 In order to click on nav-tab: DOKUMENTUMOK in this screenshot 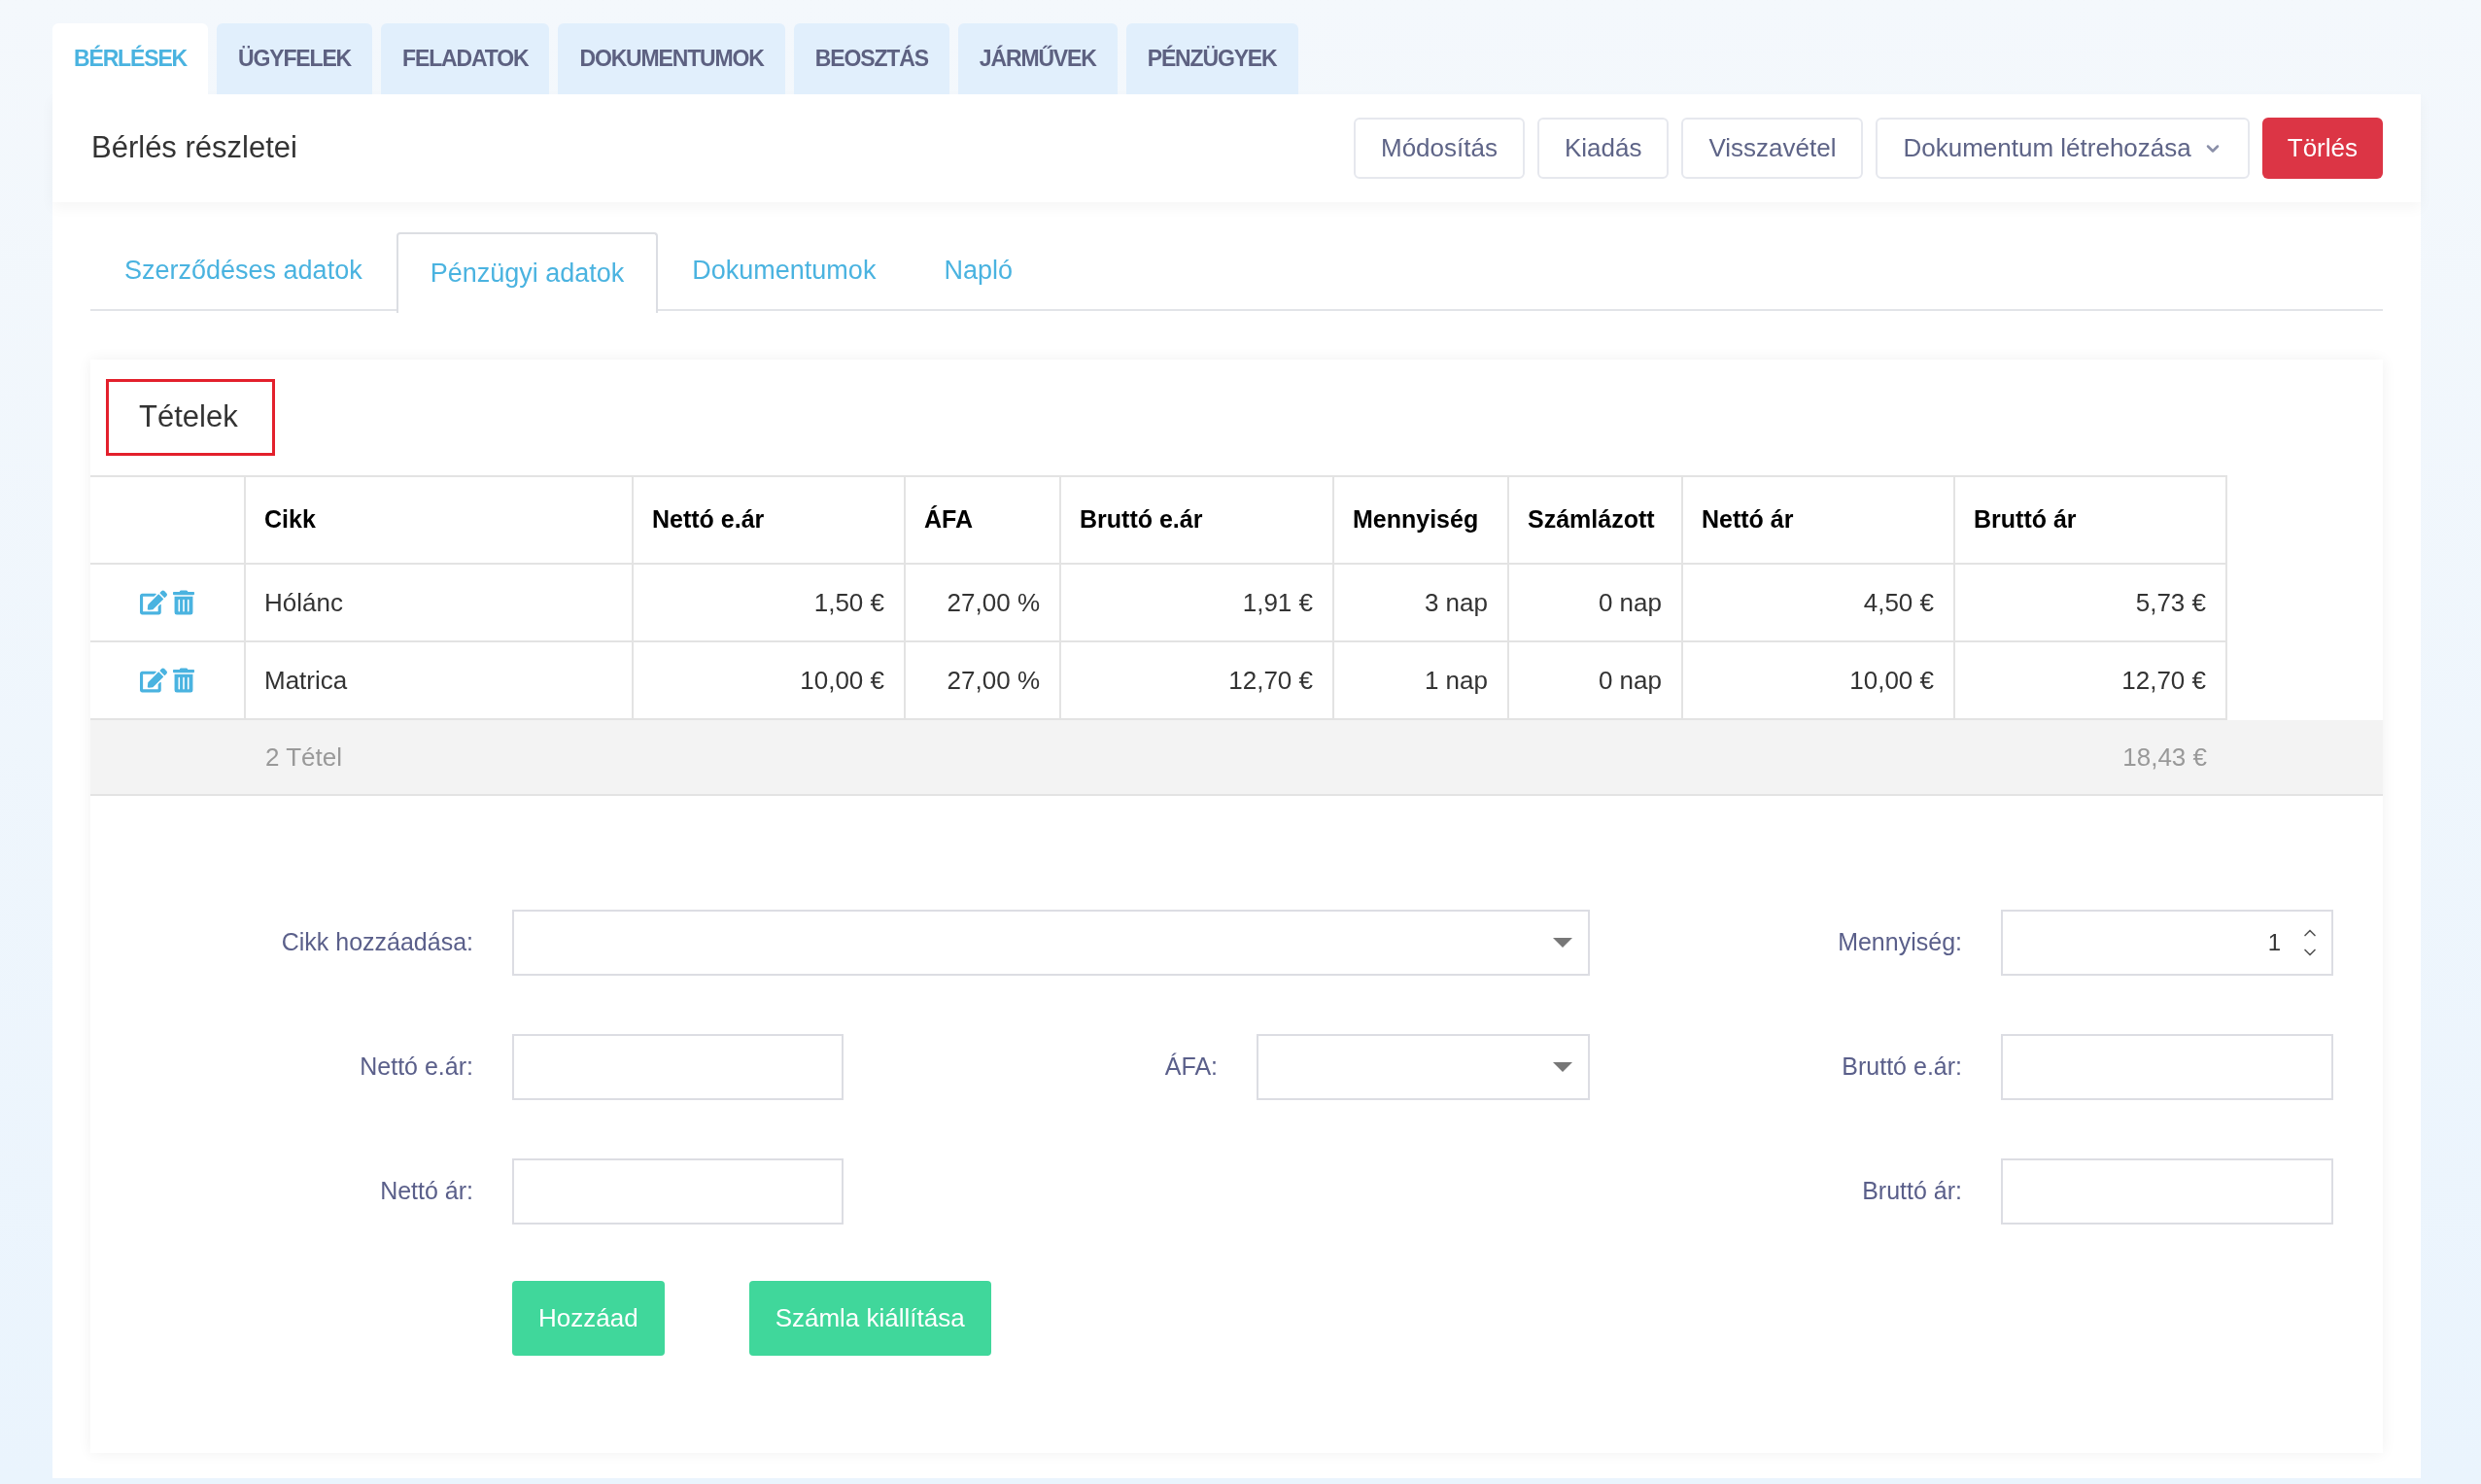, I will do `click(672, 58)`.